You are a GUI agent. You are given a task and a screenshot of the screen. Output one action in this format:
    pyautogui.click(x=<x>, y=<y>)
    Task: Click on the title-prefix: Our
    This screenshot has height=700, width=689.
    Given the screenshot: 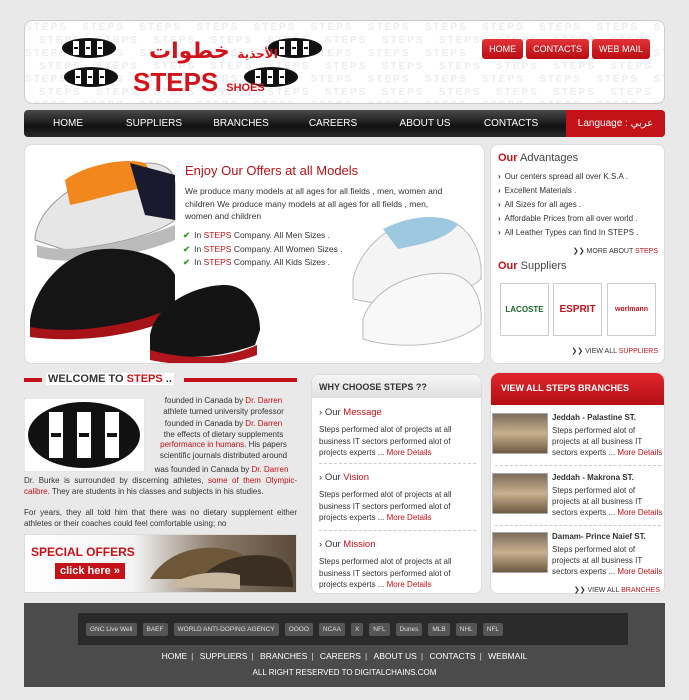 What is the action you would take?
    pyautogui.click(x=334, y=477)
    